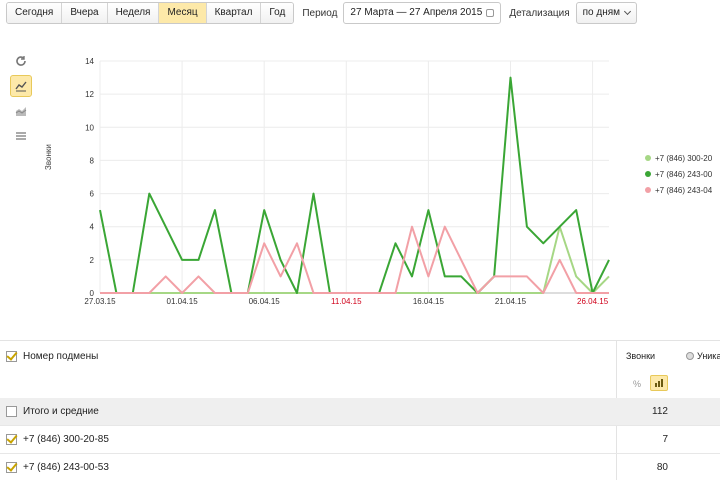  Describe the element at coordinates (490, 13) in the screenshot. I see `calendar-icon` at that location.